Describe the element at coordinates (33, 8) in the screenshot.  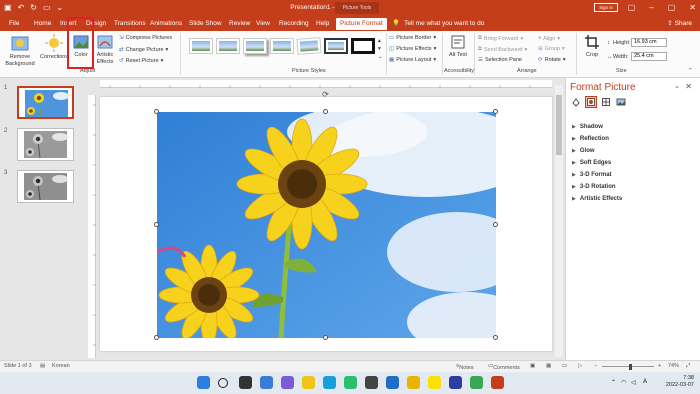
I see `redo-icon: ↻` at that location.